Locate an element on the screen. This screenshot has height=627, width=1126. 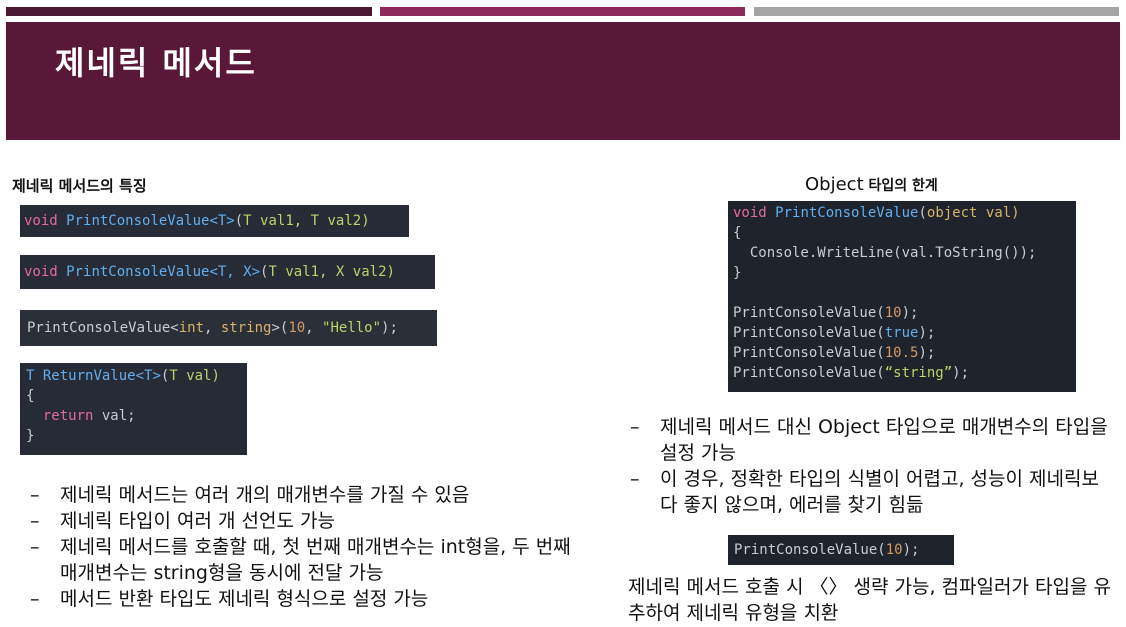
right-section-heading: Object 타입의 한계 is located at coordinates (871, 184).